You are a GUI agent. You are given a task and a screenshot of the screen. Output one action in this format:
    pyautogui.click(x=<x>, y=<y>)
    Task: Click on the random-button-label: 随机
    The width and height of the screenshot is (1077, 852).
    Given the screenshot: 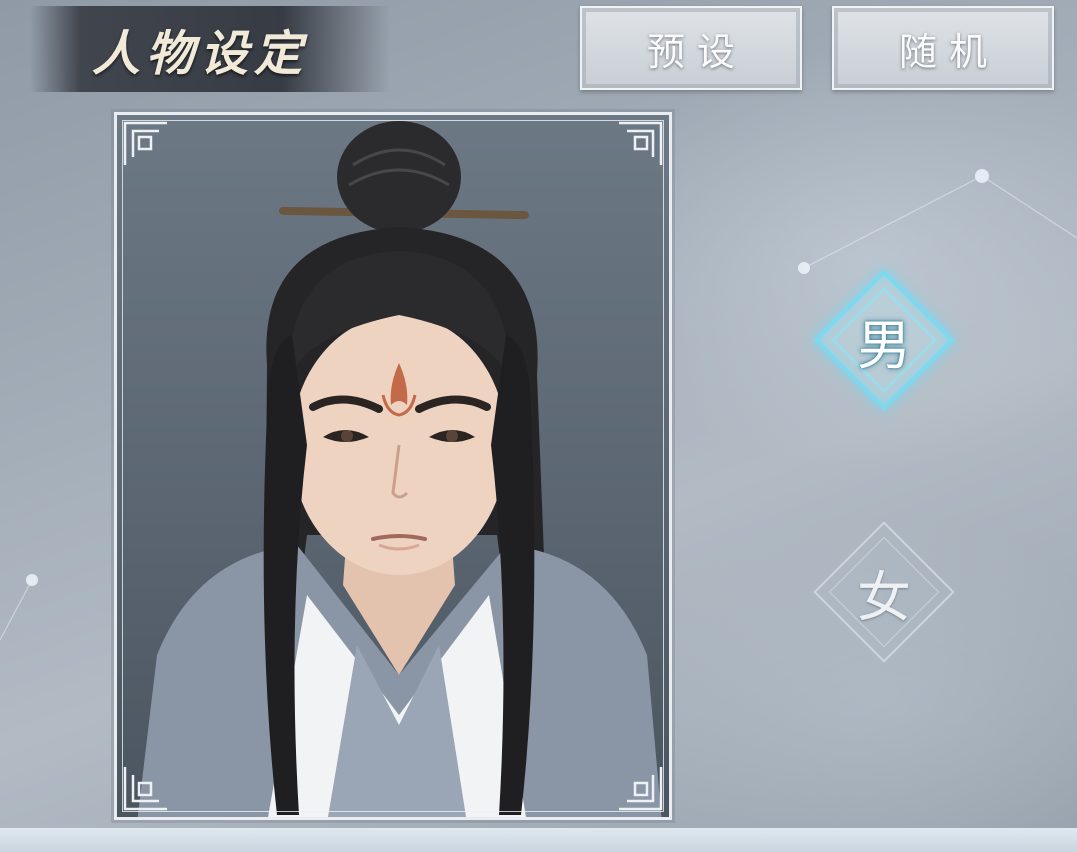 What is the action you would take?
    pyautogui.click(x=948, y=51)
    